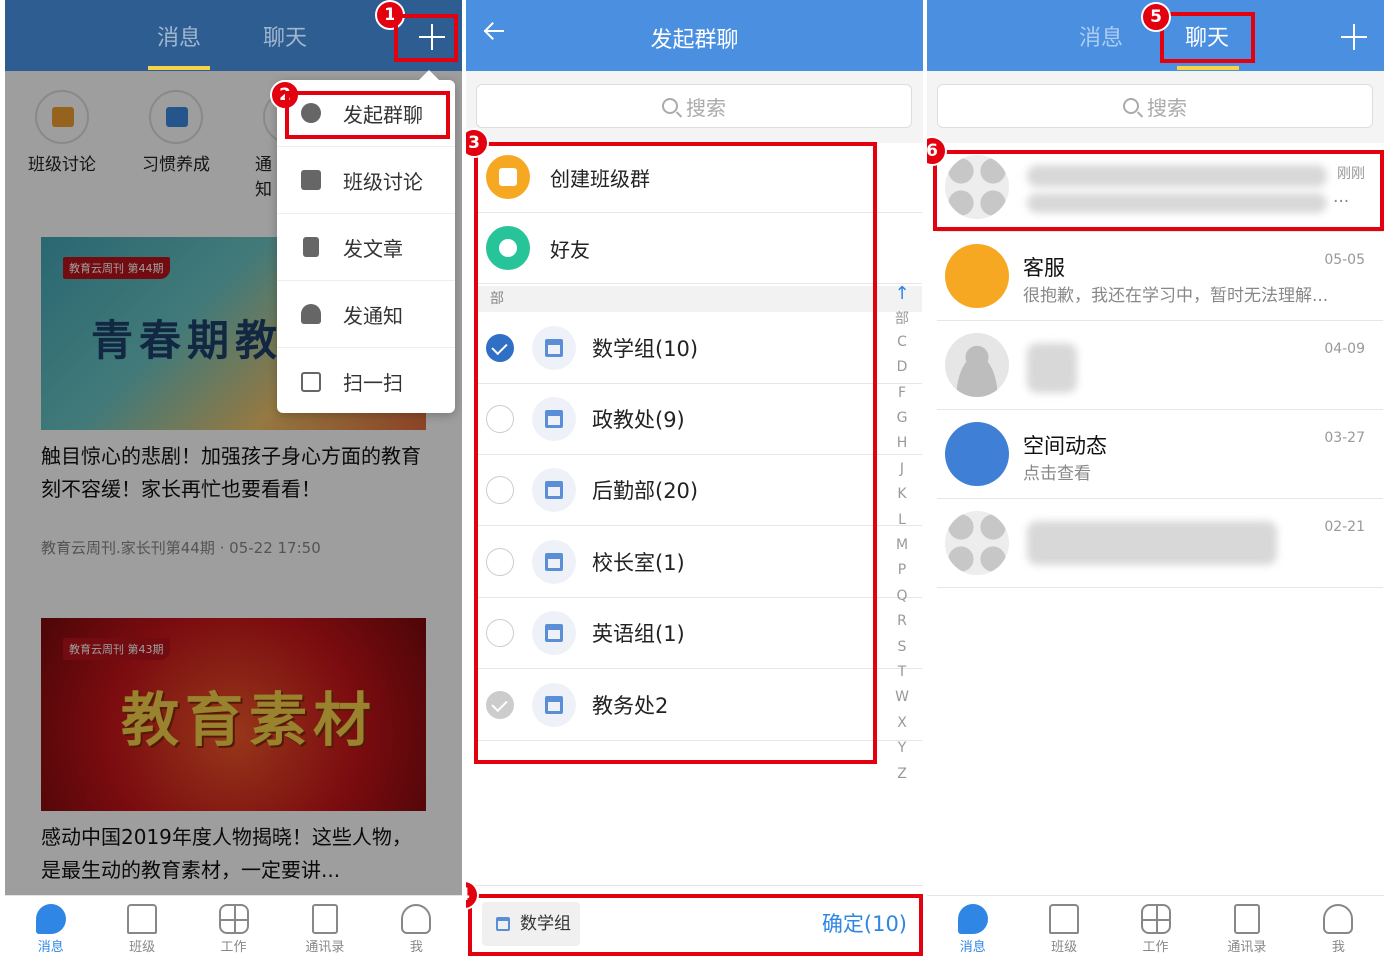 The height and width of the screenshot is (963, 1388). Describe the element at coordinates (902, 647) in the screenshot. I see `alpha-index-letter: S` at that location.